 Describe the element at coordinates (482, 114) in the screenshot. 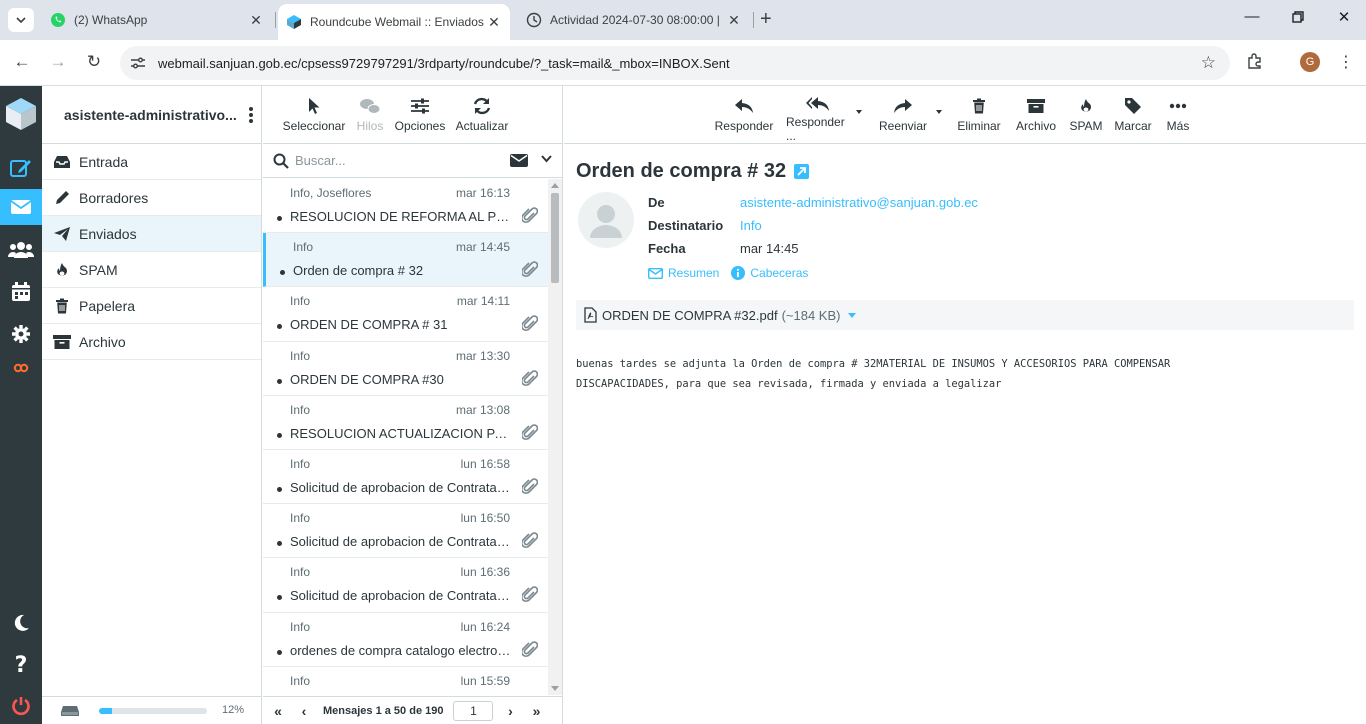

I see `actualizar-button: Actualizar` at that location.